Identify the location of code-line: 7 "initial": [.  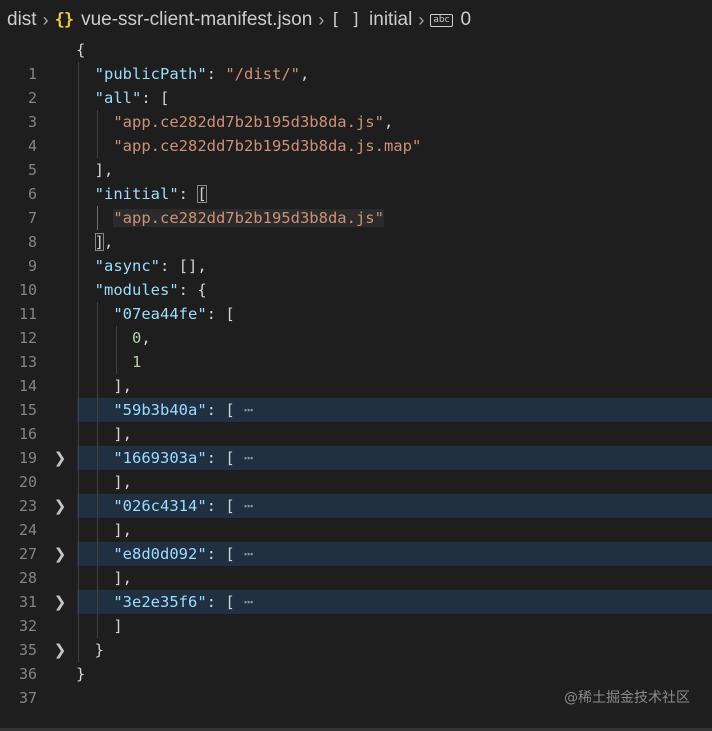
(356, 204).